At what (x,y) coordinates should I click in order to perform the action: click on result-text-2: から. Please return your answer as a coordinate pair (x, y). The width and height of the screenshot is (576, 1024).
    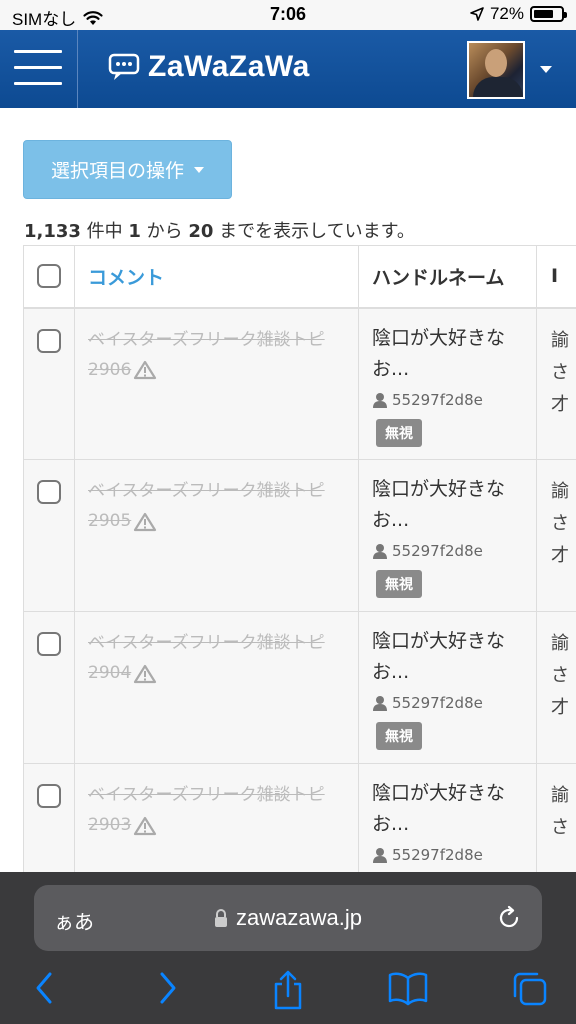
    Looking at the image, I should click on (164, 231).